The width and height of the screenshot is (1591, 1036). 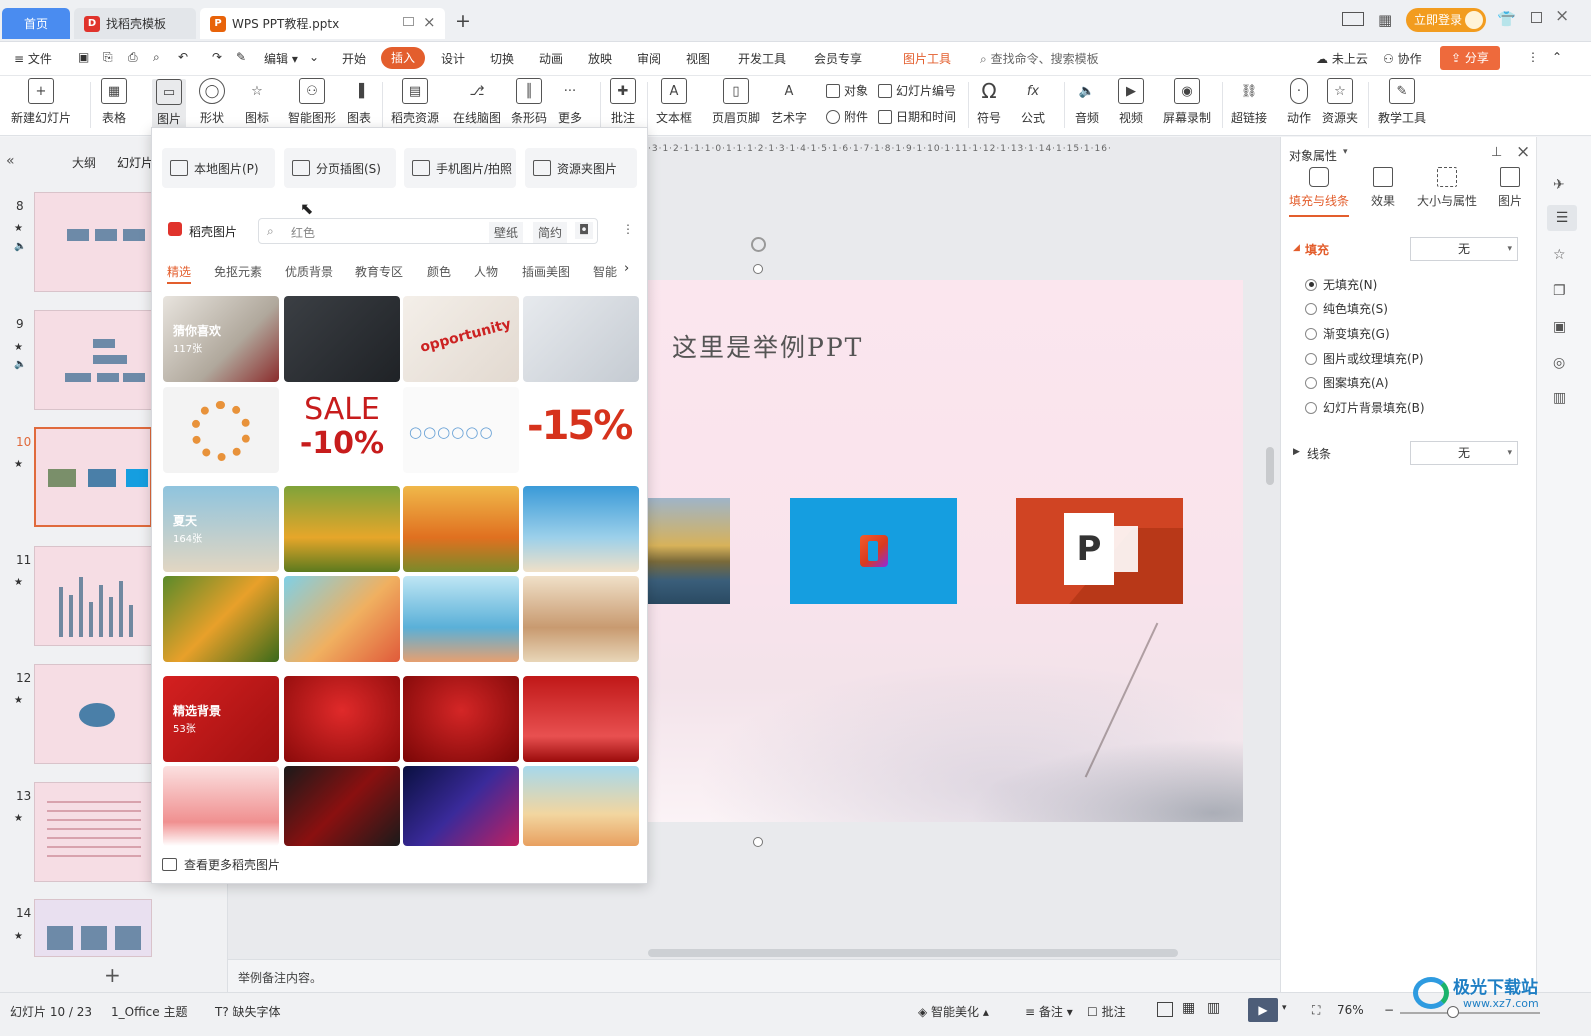 I want to click on smartart-button: ⚇ 智能图形, so click(x=312, y=102).